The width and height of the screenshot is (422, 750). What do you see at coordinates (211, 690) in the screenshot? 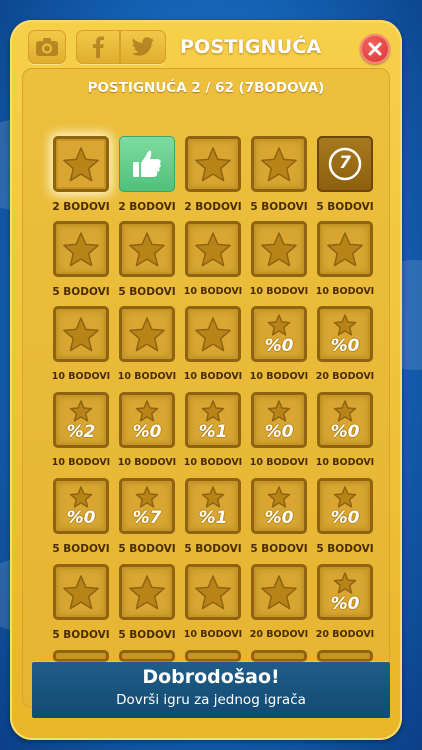
I see `notification-banner: Dobrodošao! Dovrši igru za jednog igrača` at bounding box center [211, 690].